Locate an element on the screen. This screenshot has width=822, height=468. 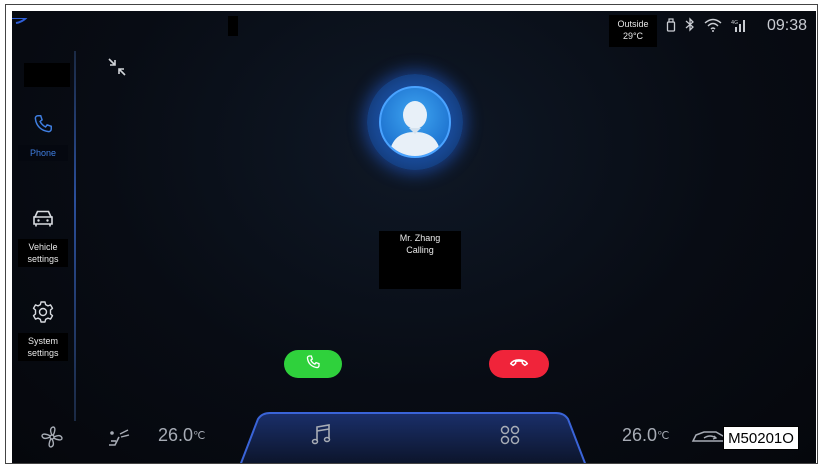
left-sidebar: Phone Vehicle settings System settings is located at coordinates (45, 236).